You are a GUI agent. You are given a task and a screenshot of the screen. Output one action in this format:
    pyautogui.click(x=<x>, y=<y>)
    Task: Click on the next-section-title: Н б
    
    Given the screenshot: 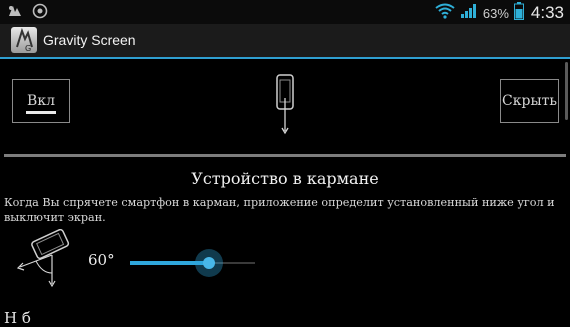 What is the action you would take?
    pyautogui.click(x=17, y=318)
    